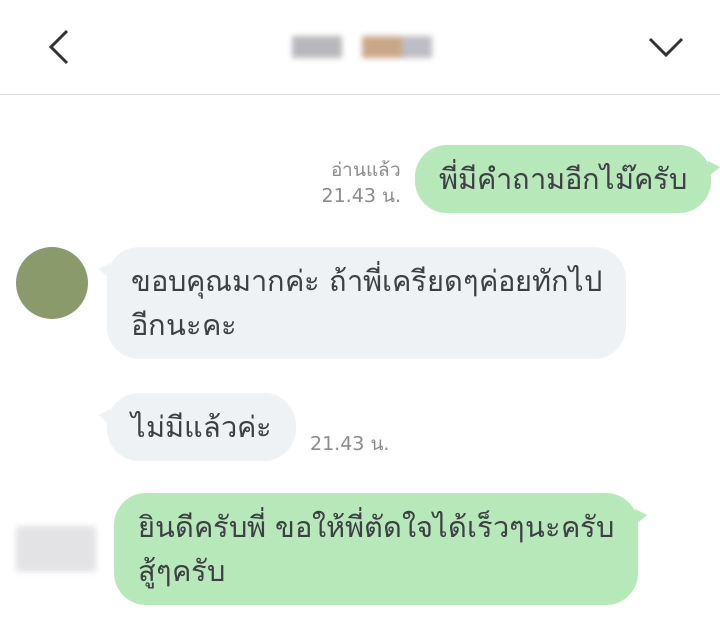 This screenshot has height=617, width=720. Describe the element at coordinates (366, 303) in the screenshot. I see `message-bubble: ขอบคุณมากค่ะ ถ้าพี่เครียดๆค่อยทักไป อีกนะคะ` at that location.